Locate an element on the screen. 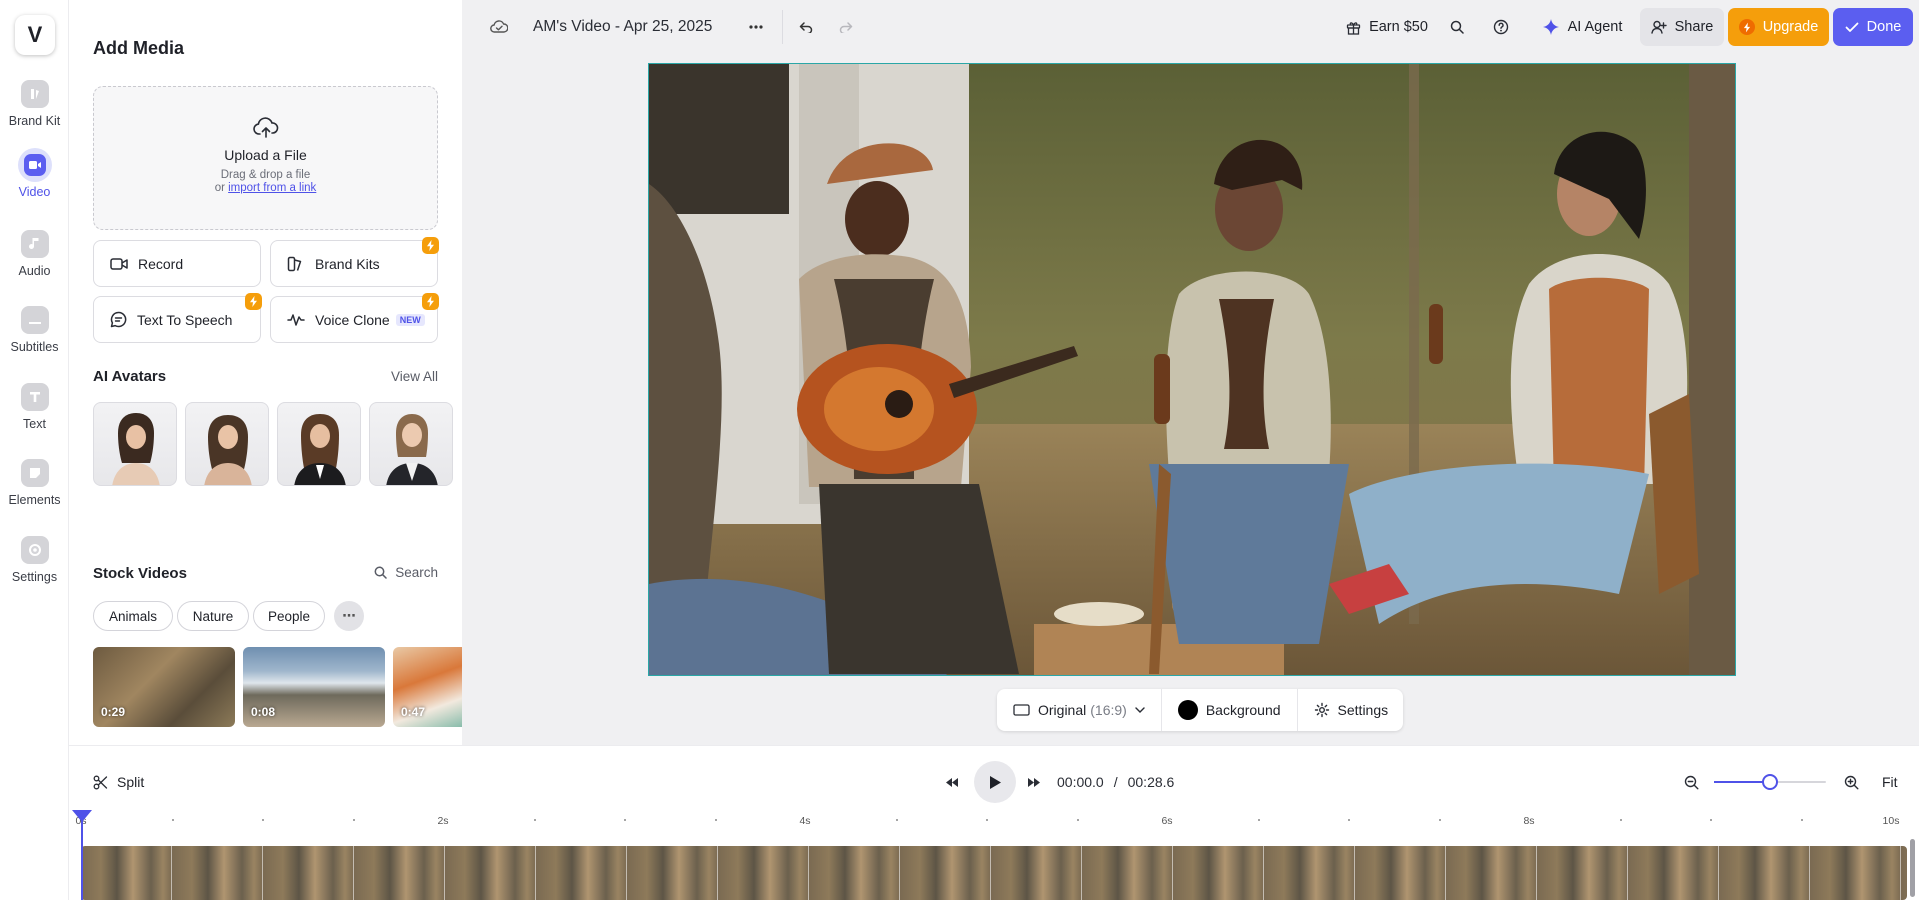 This screenshot has height=900, width=1919. record-button: Record is located at coordinates (177, 263).